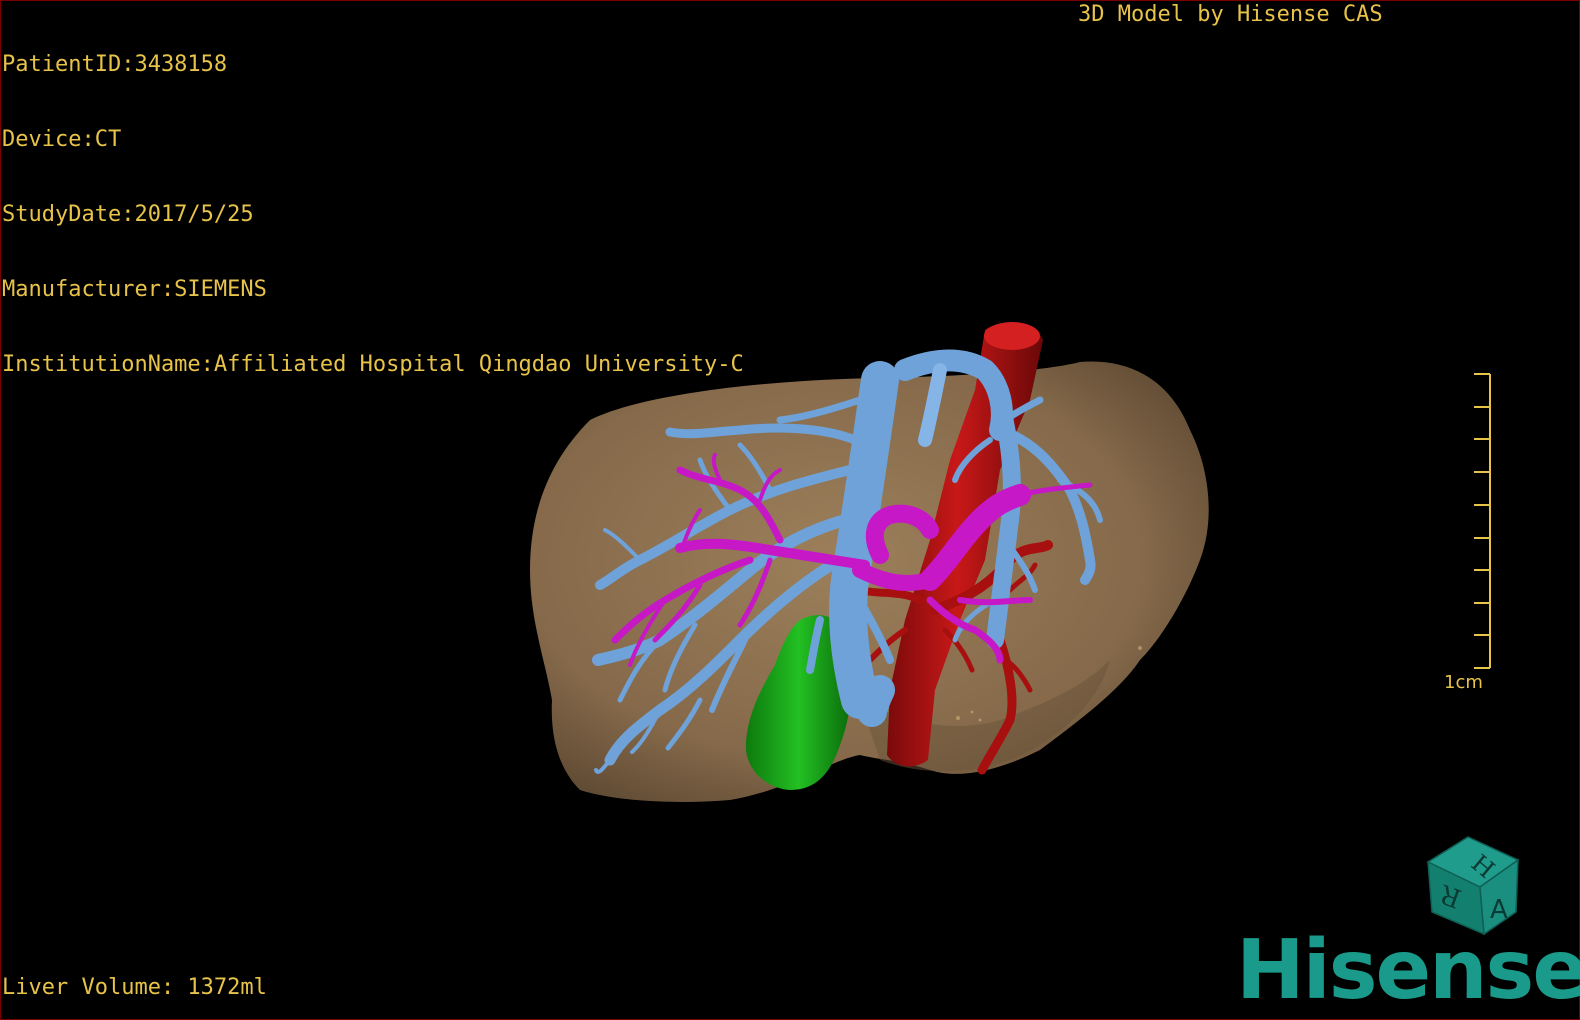 Image resolution: width=1580 pixels, height=1020 pixels. What do you see at coordinates (134, 987) in the screenshot?
I see `liver-volume-text: Liver Volume: 1372ml` at bounding box center [134, 987].